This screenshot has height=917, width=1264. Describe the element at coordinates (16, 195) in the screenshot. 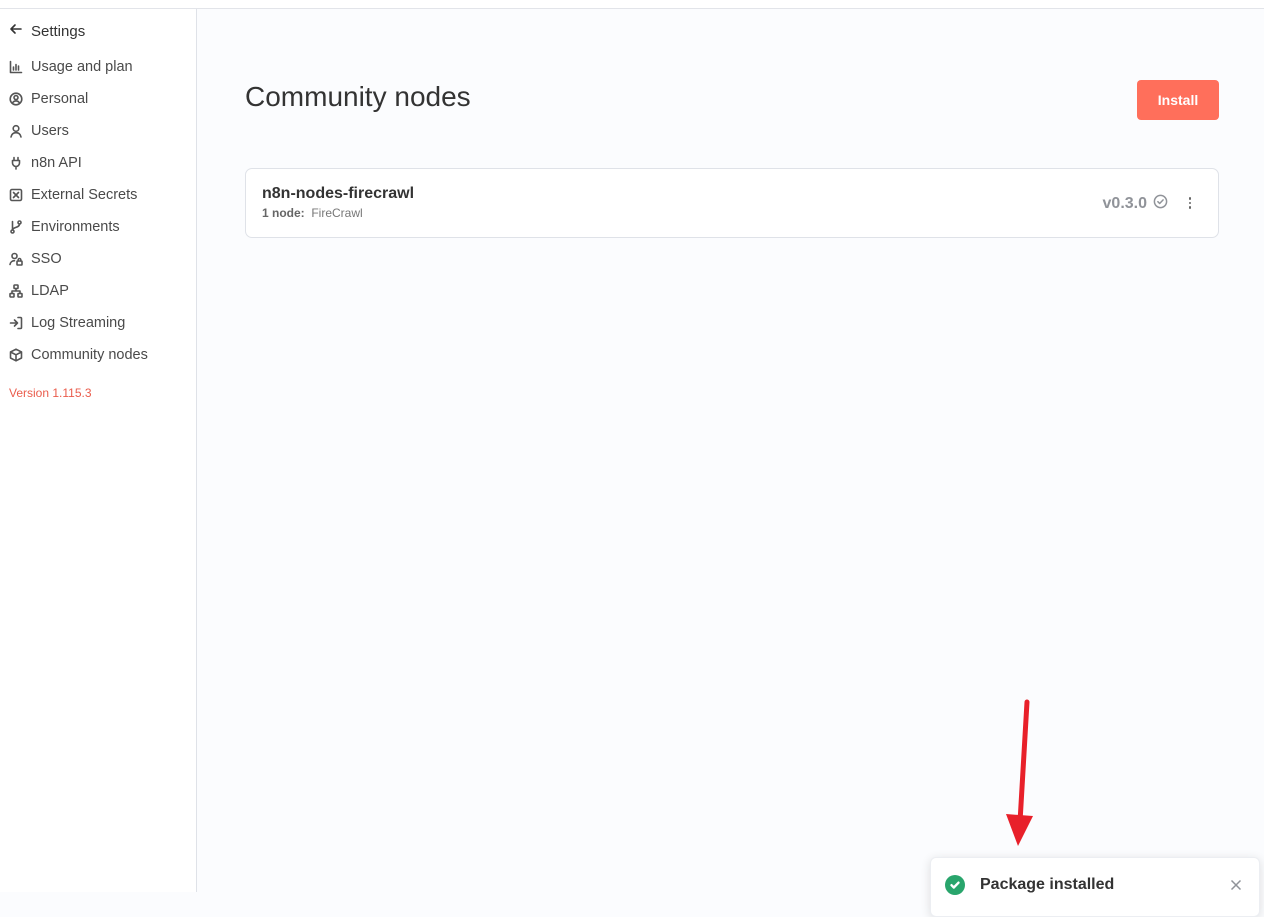

I see `square-x-icon` at that location.